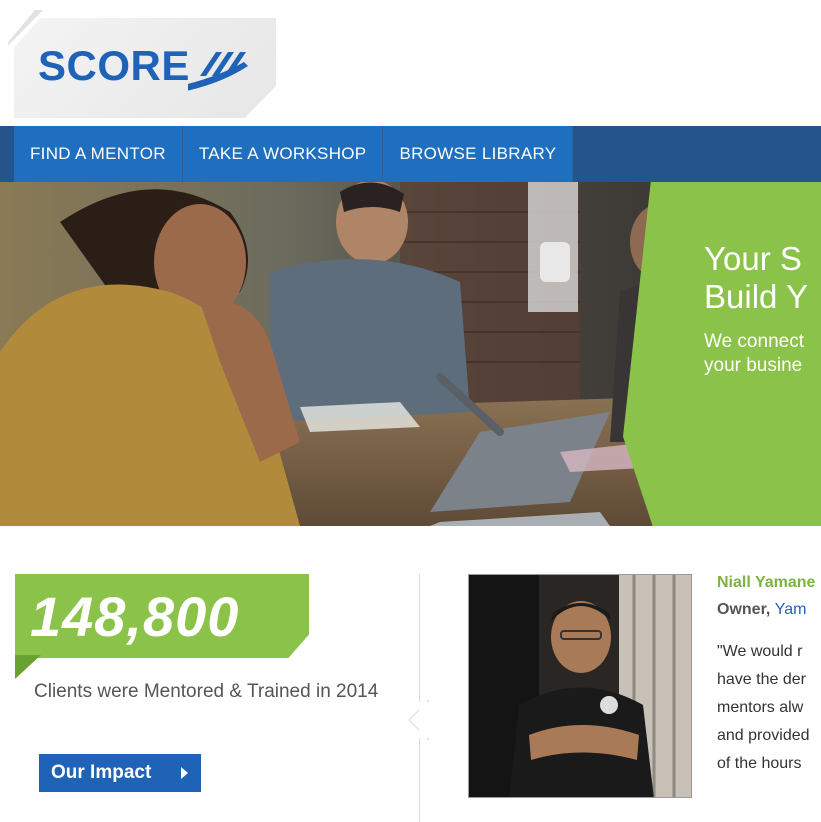 Image resolution: width=821 pixels, height=822 pixels. I want to click on quote-line: of the hours, so click(759, 763).